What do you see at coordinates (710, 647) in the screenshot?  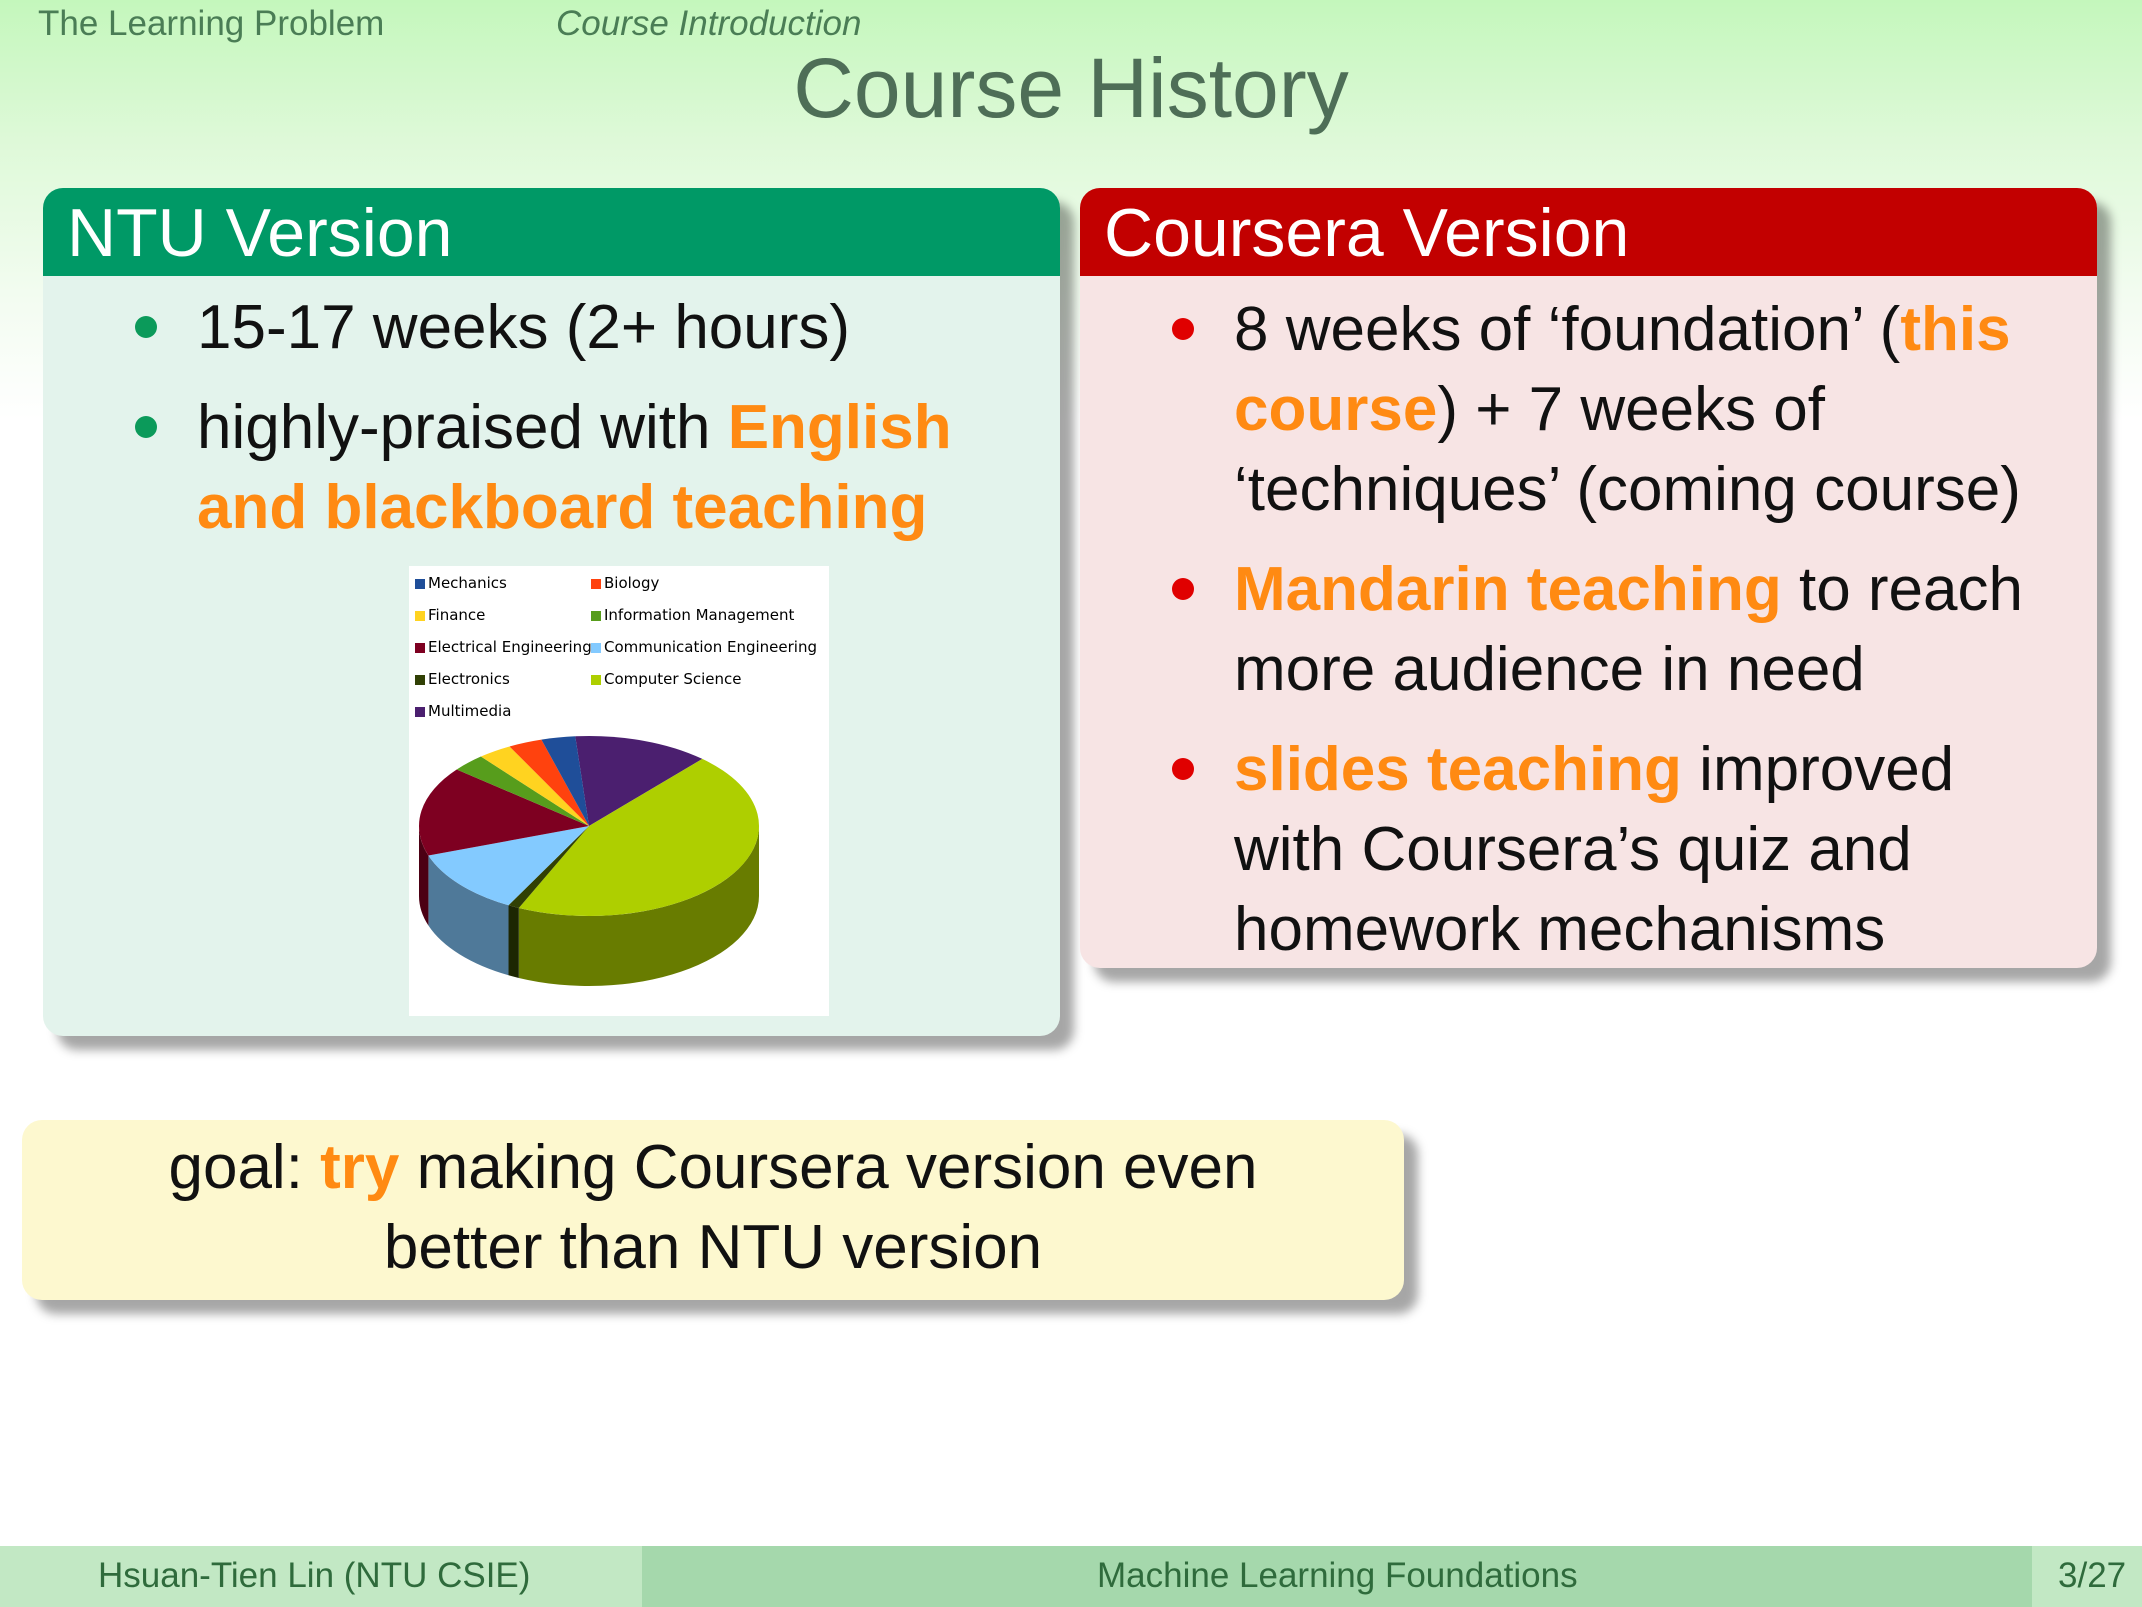 I see `legend-label: Communication Engineering` at bounding box center [710, 647].